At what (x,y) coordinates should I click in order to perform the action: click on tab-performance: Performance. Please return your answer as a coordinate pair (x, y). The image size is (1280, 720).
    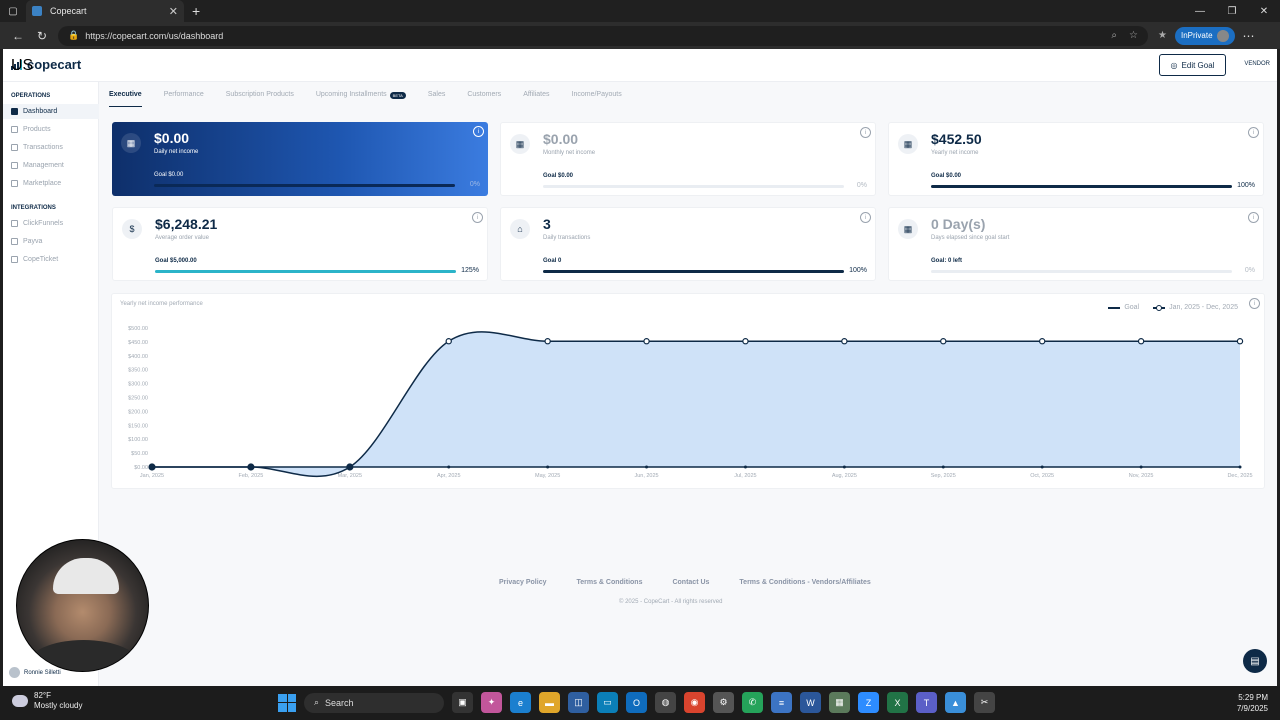
    Looking at the image, I should click on (184, 99).